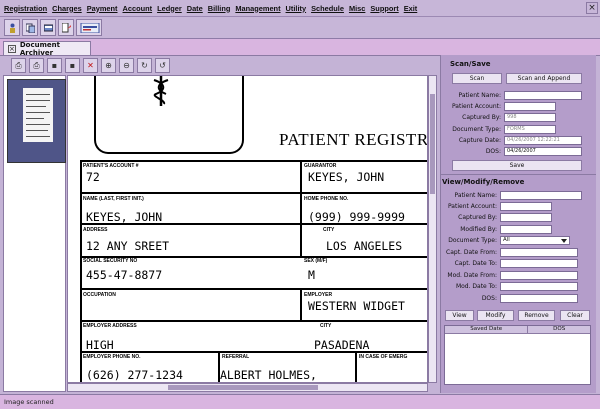  Describe the element at coordinates (327, 8) in the screenshot. I see `menu-schedule: Schedule` at that location.